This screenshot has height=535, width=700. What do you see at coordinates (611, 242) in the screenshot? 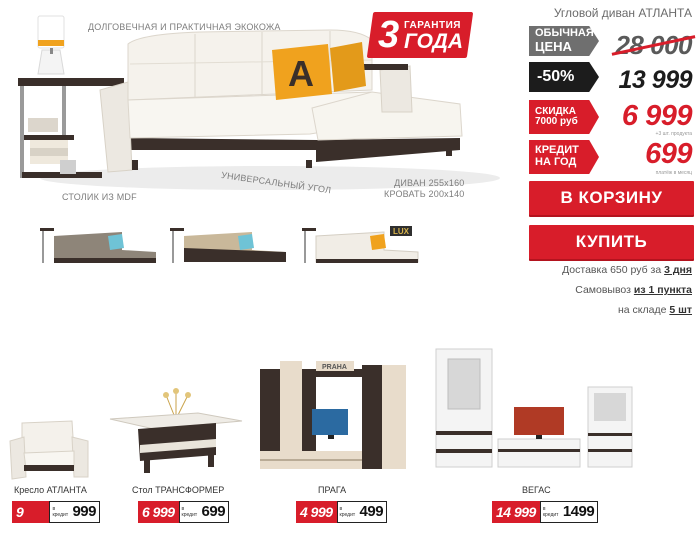
I see `buy-button: КУПИТЬ` at bounding box center [611, 242].